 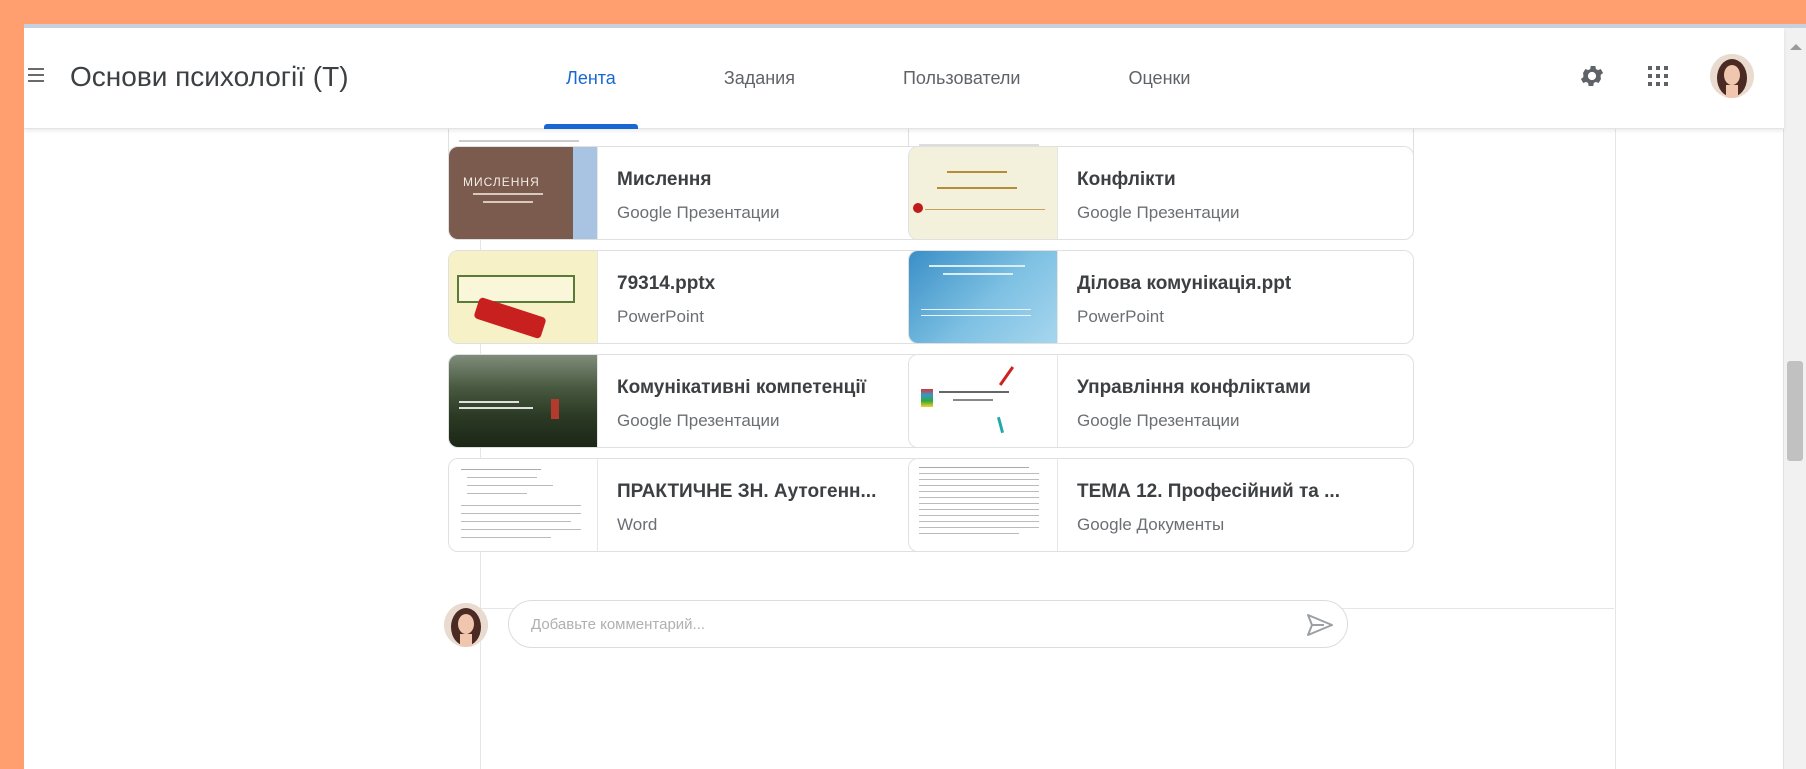 I want to click on hamburger-menu-icon, so click(x=36, y=75).